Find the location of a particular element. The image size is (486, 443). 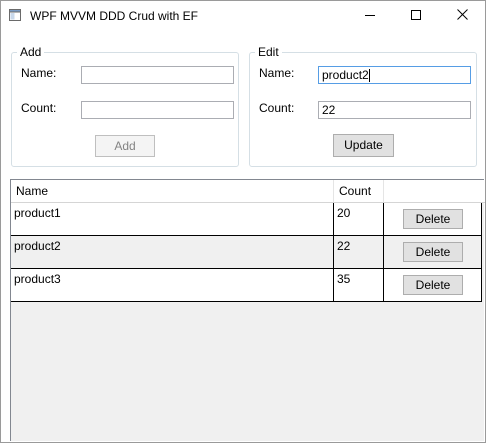

cell-count: 22 is located at coordinates (358, 252).